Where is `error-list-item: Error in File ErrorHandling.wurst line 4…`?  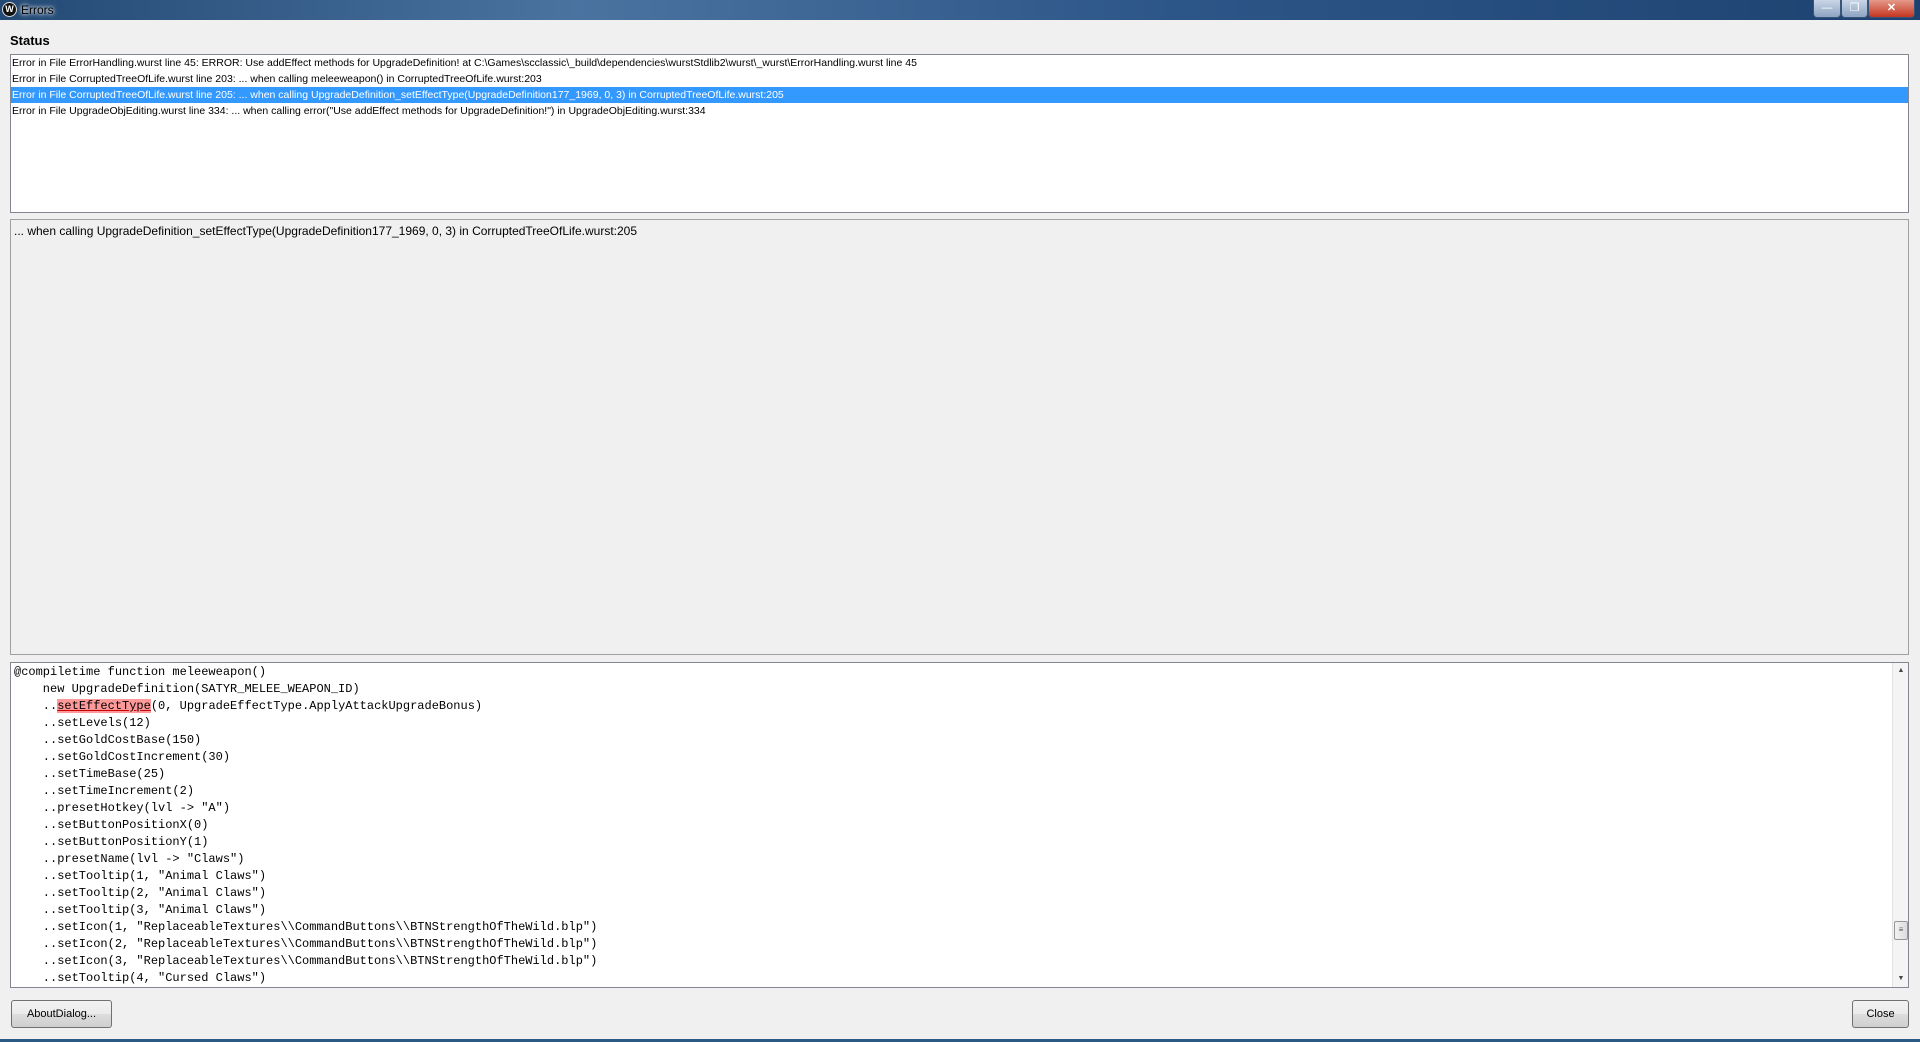
error-list-item: Error in File ErrorHandling.wurst line 4… is located at coordinates (959, 63).